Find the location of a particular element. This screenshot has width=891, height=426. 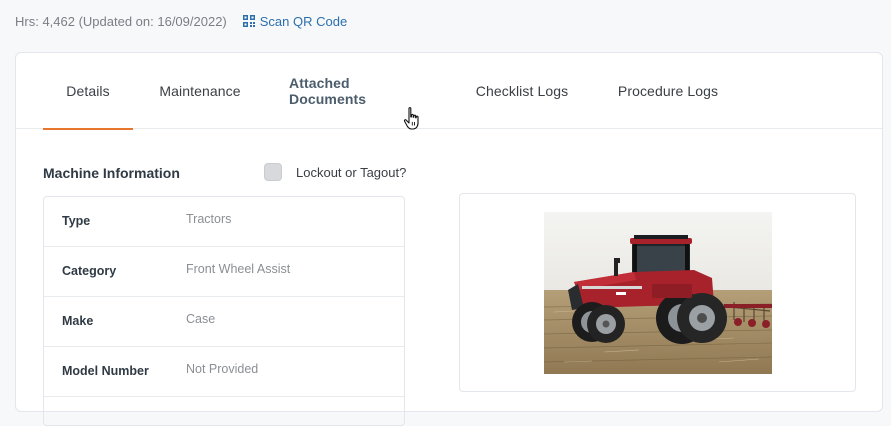

info-value: Not Provided is located at coordinates (222, 369).